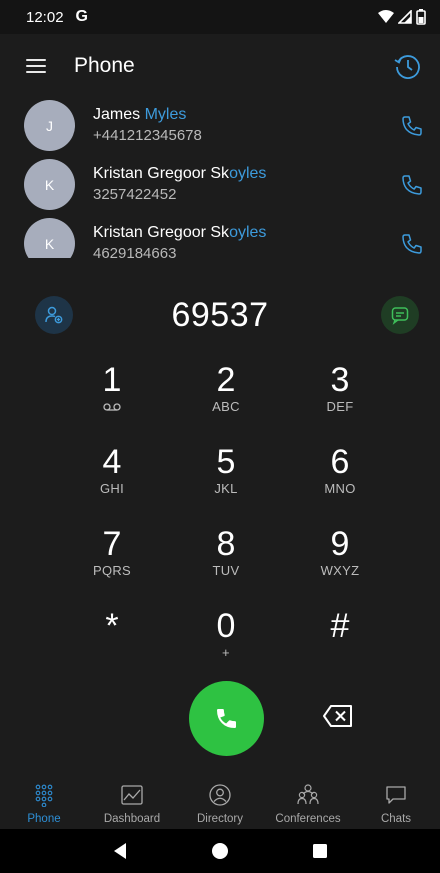  I want to click on nav-conferences: Conferences, so click(308, 802).